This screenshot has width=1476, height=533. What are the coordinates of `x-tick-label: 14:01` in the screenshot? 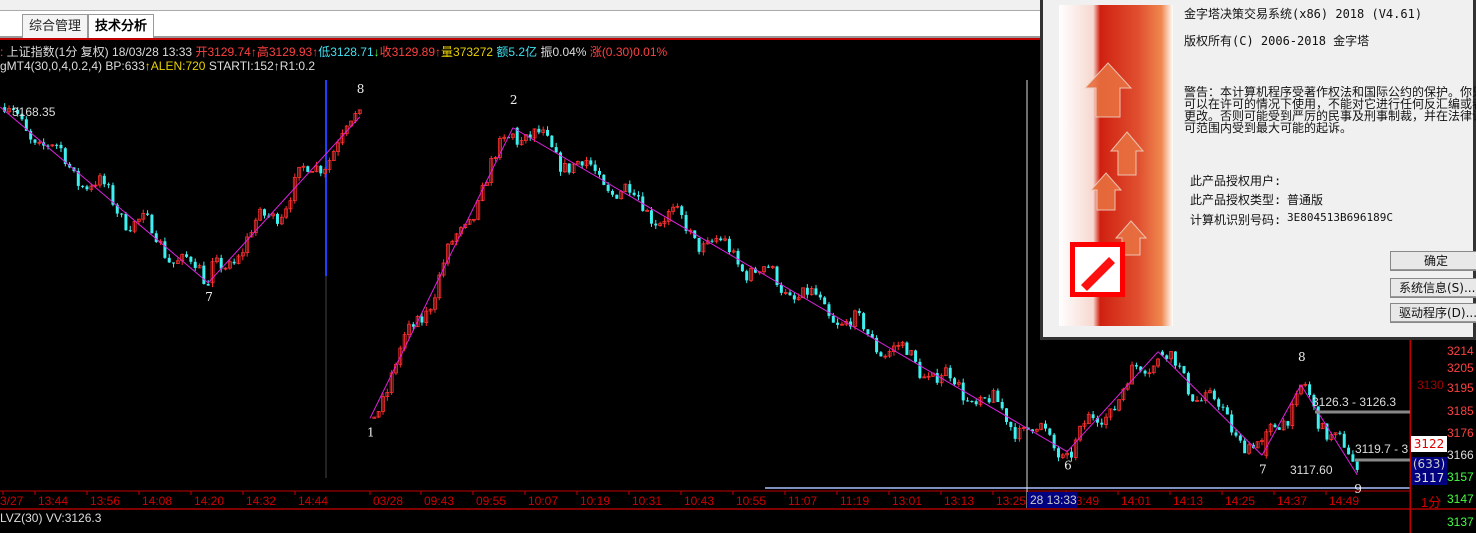 It's located at (1136, 501).